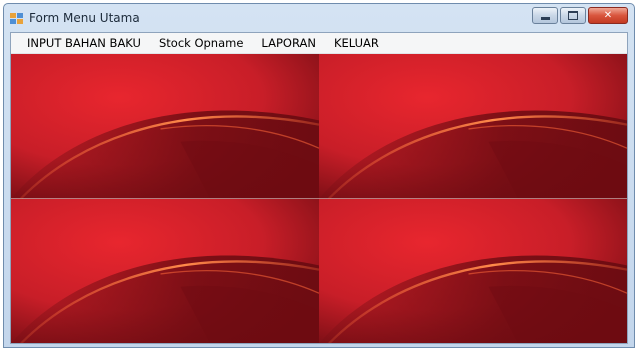  I want to click on window-title: Form Menu Utama, so click(84, 18).